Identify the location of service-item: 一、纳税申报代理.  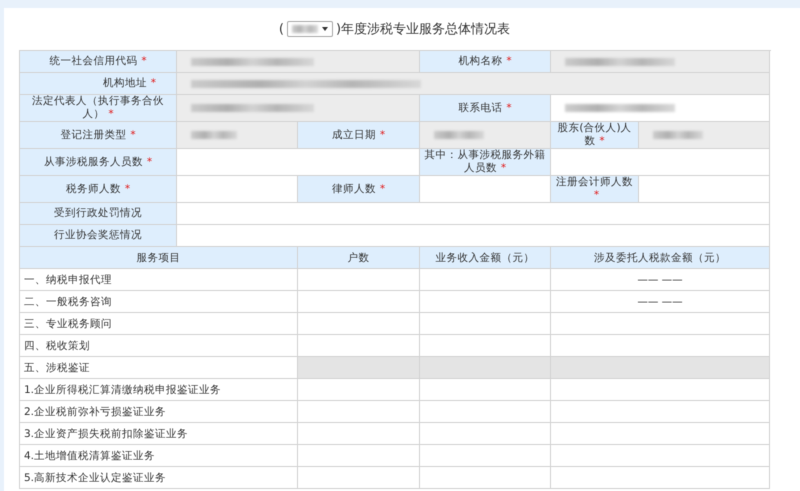
(159, 280).